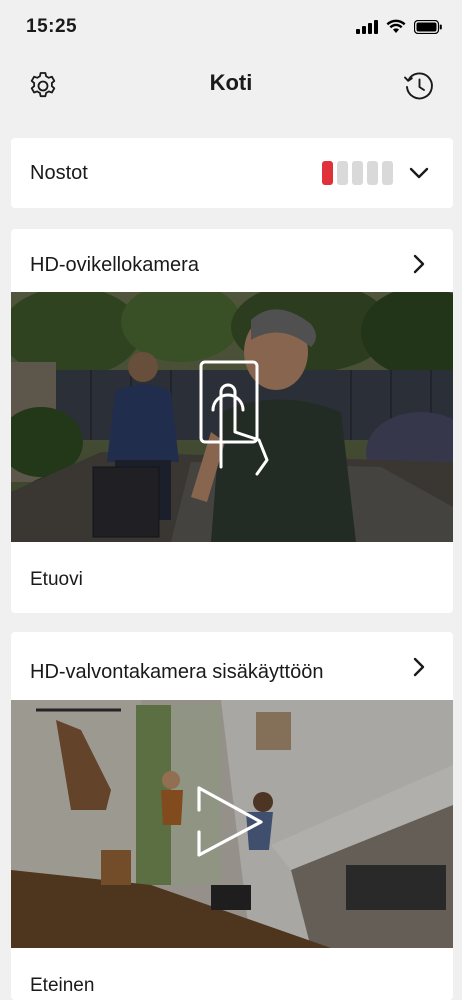 This screenshot has width=462, height=1000. I want to click on alarm-label: Nostot, so click(59, 173).